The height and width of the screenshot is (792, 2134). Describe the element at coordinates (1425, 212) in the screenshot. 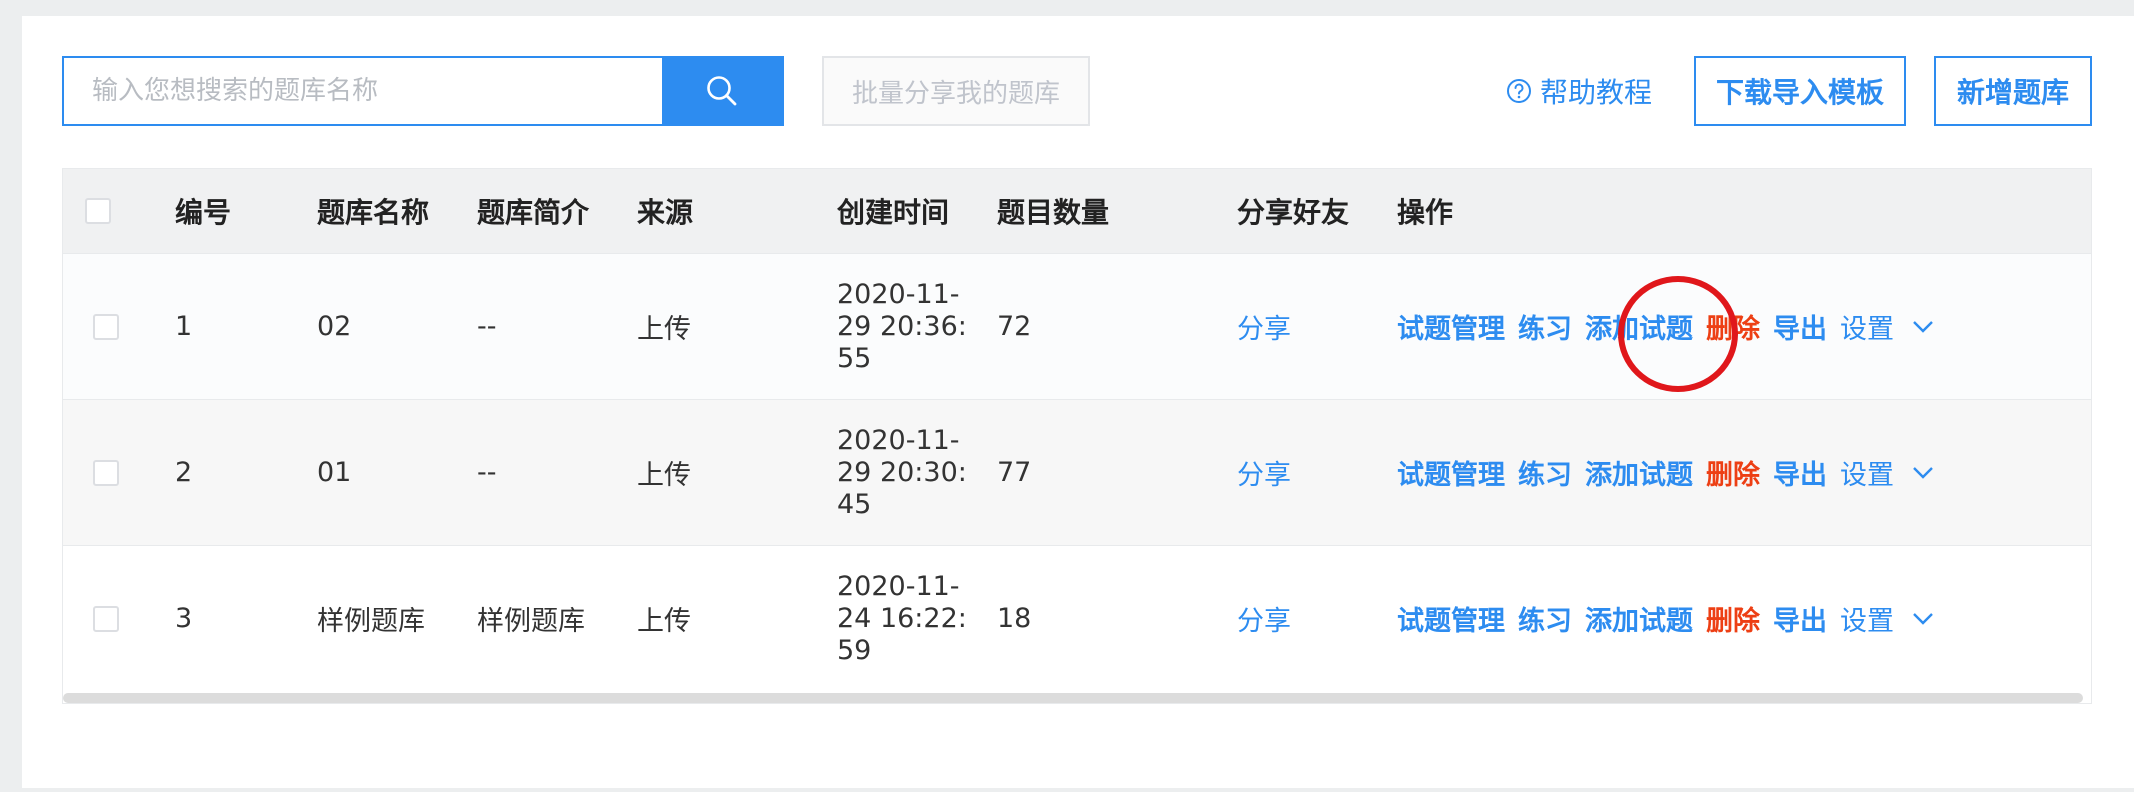

I see `header-ops: 操作` at that location.